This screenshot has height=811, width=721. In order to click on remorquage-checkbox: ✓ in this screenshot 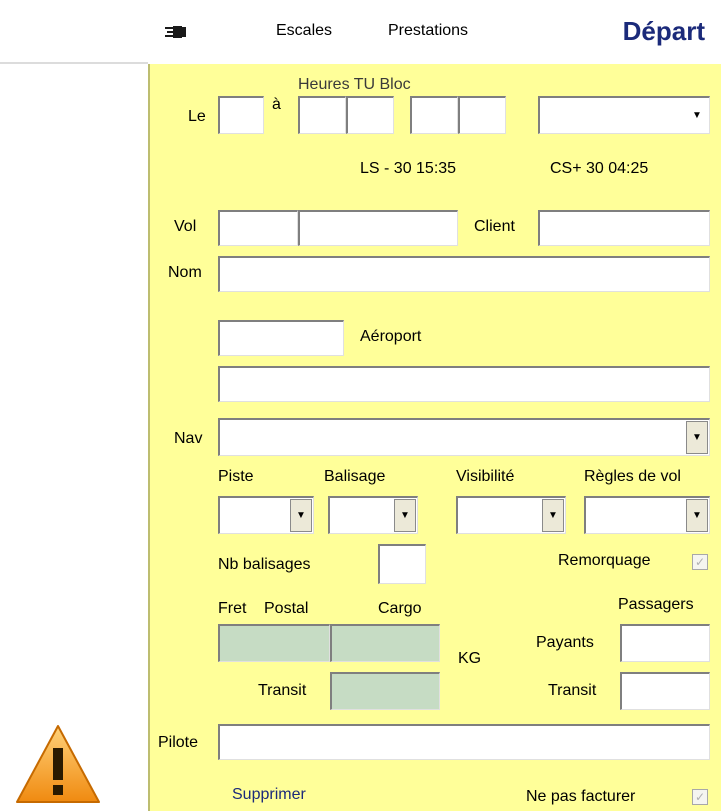, I will do `click(700, 562)`.